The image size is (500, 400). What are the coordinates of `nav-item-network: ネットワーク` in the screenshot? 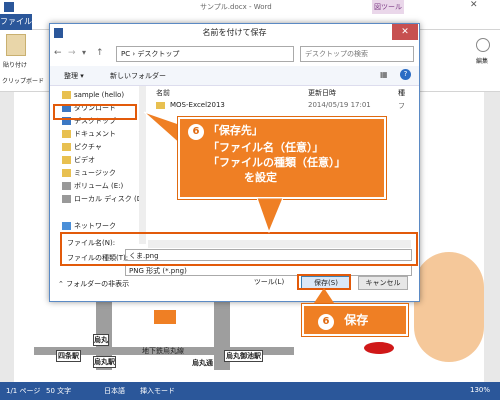 It's located at (89, 226).